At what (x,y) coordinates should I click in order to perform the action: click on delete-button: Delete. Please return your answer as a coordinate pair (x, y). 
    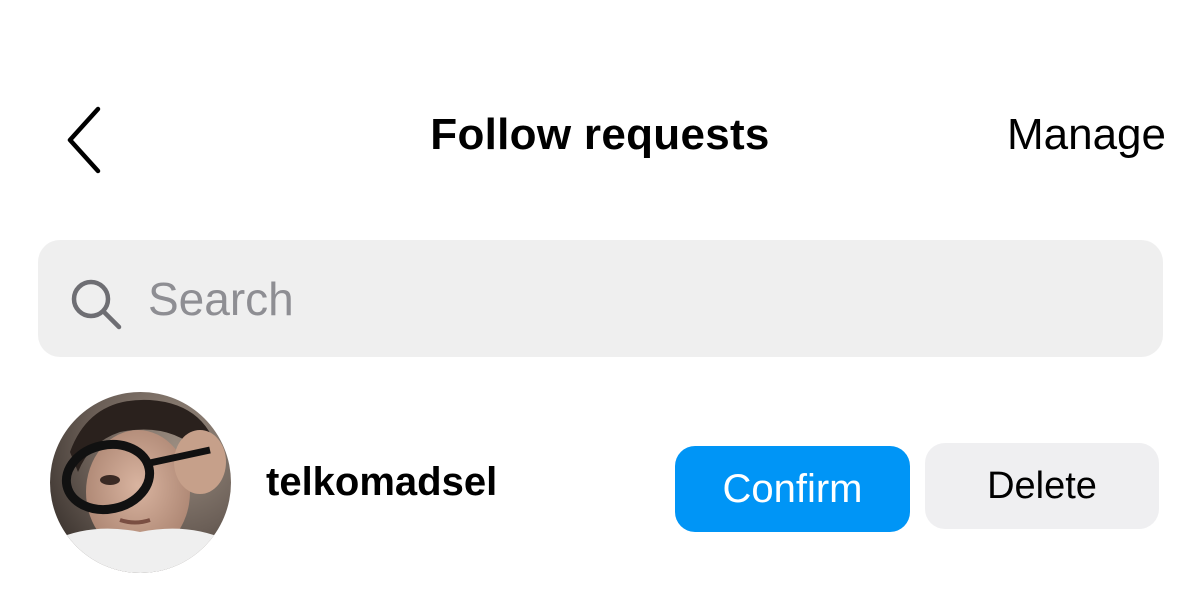
    Looking at the image, I should click on (1042, 486).